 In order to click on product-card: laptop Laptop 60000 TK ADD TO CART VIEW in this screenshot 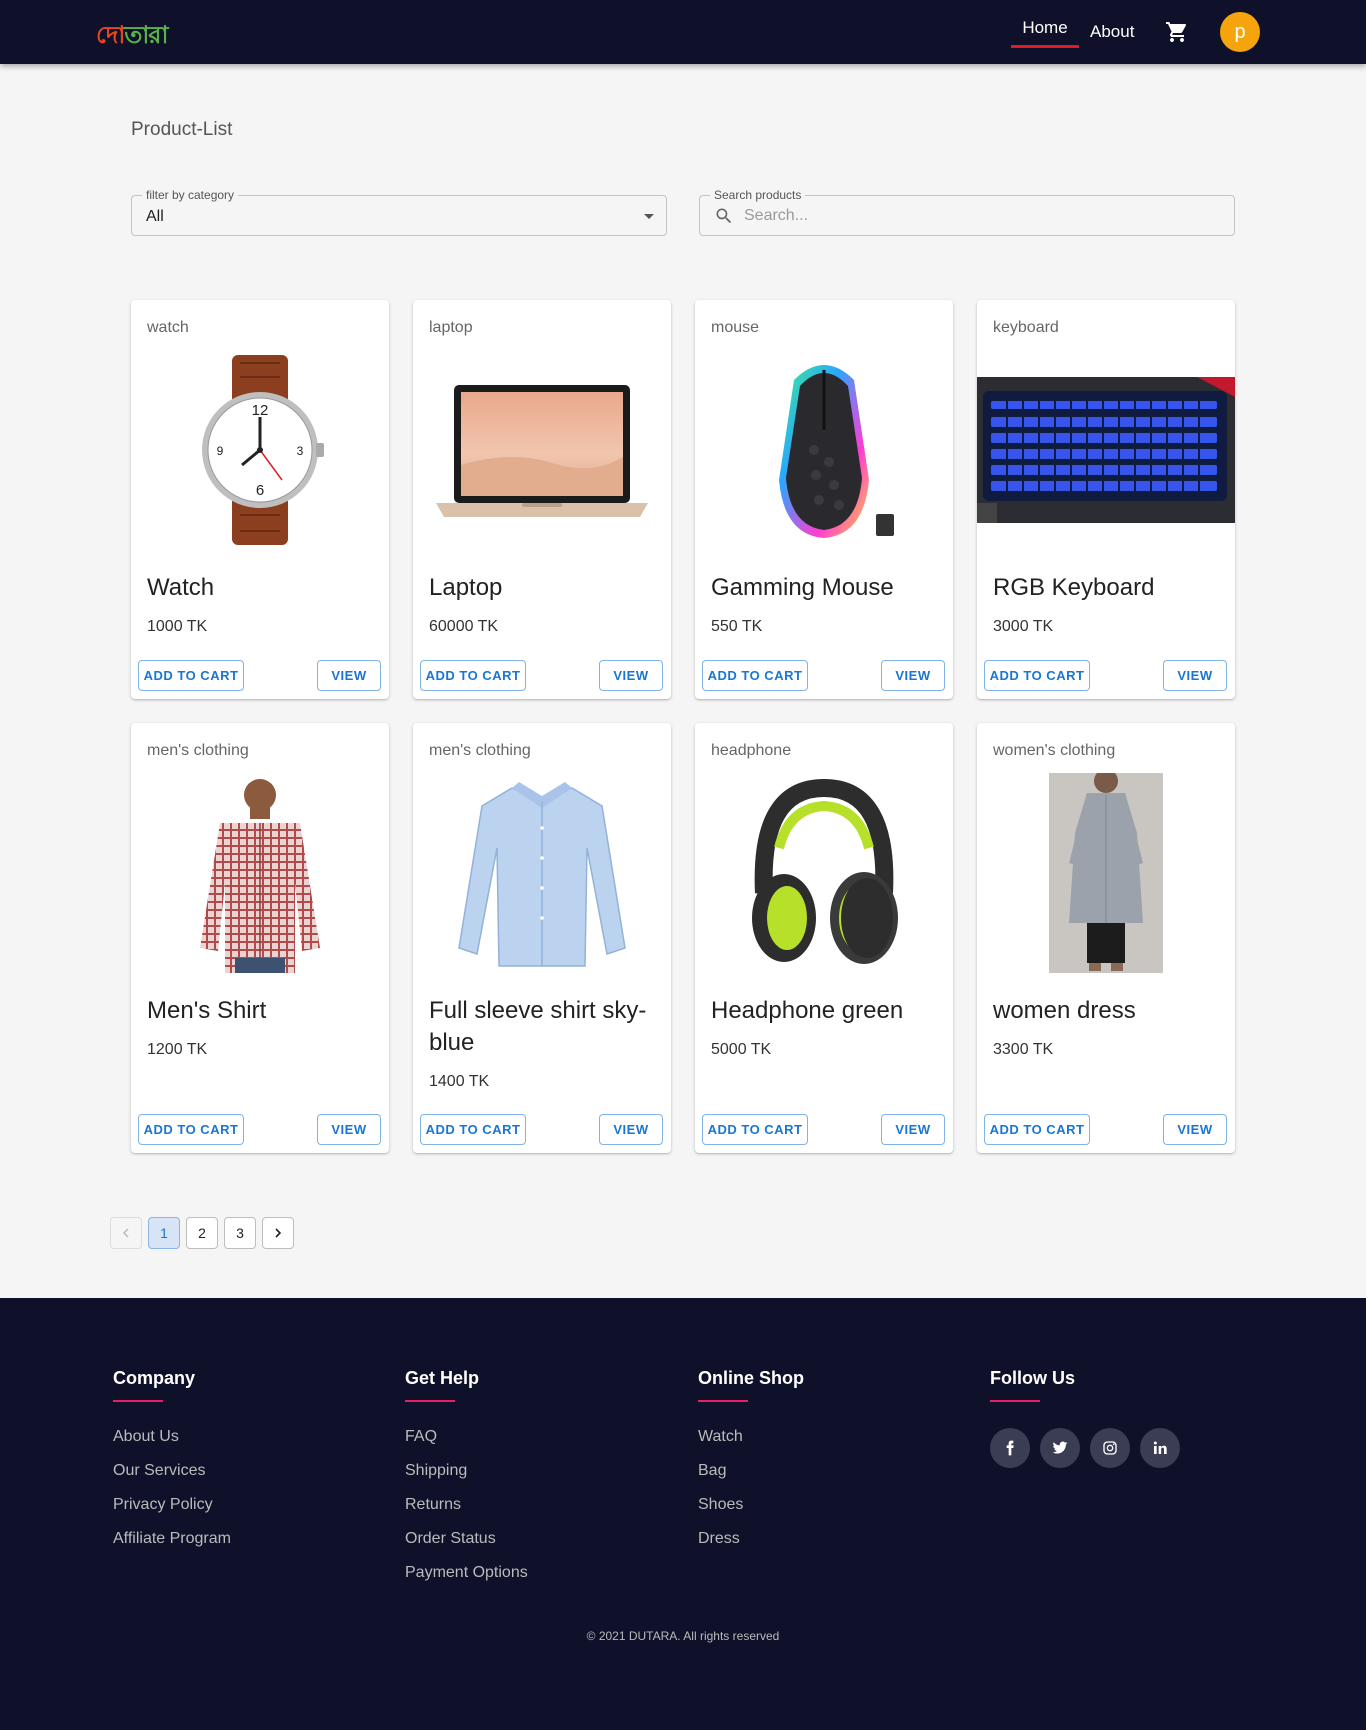, I will do `click(542, 499)`.